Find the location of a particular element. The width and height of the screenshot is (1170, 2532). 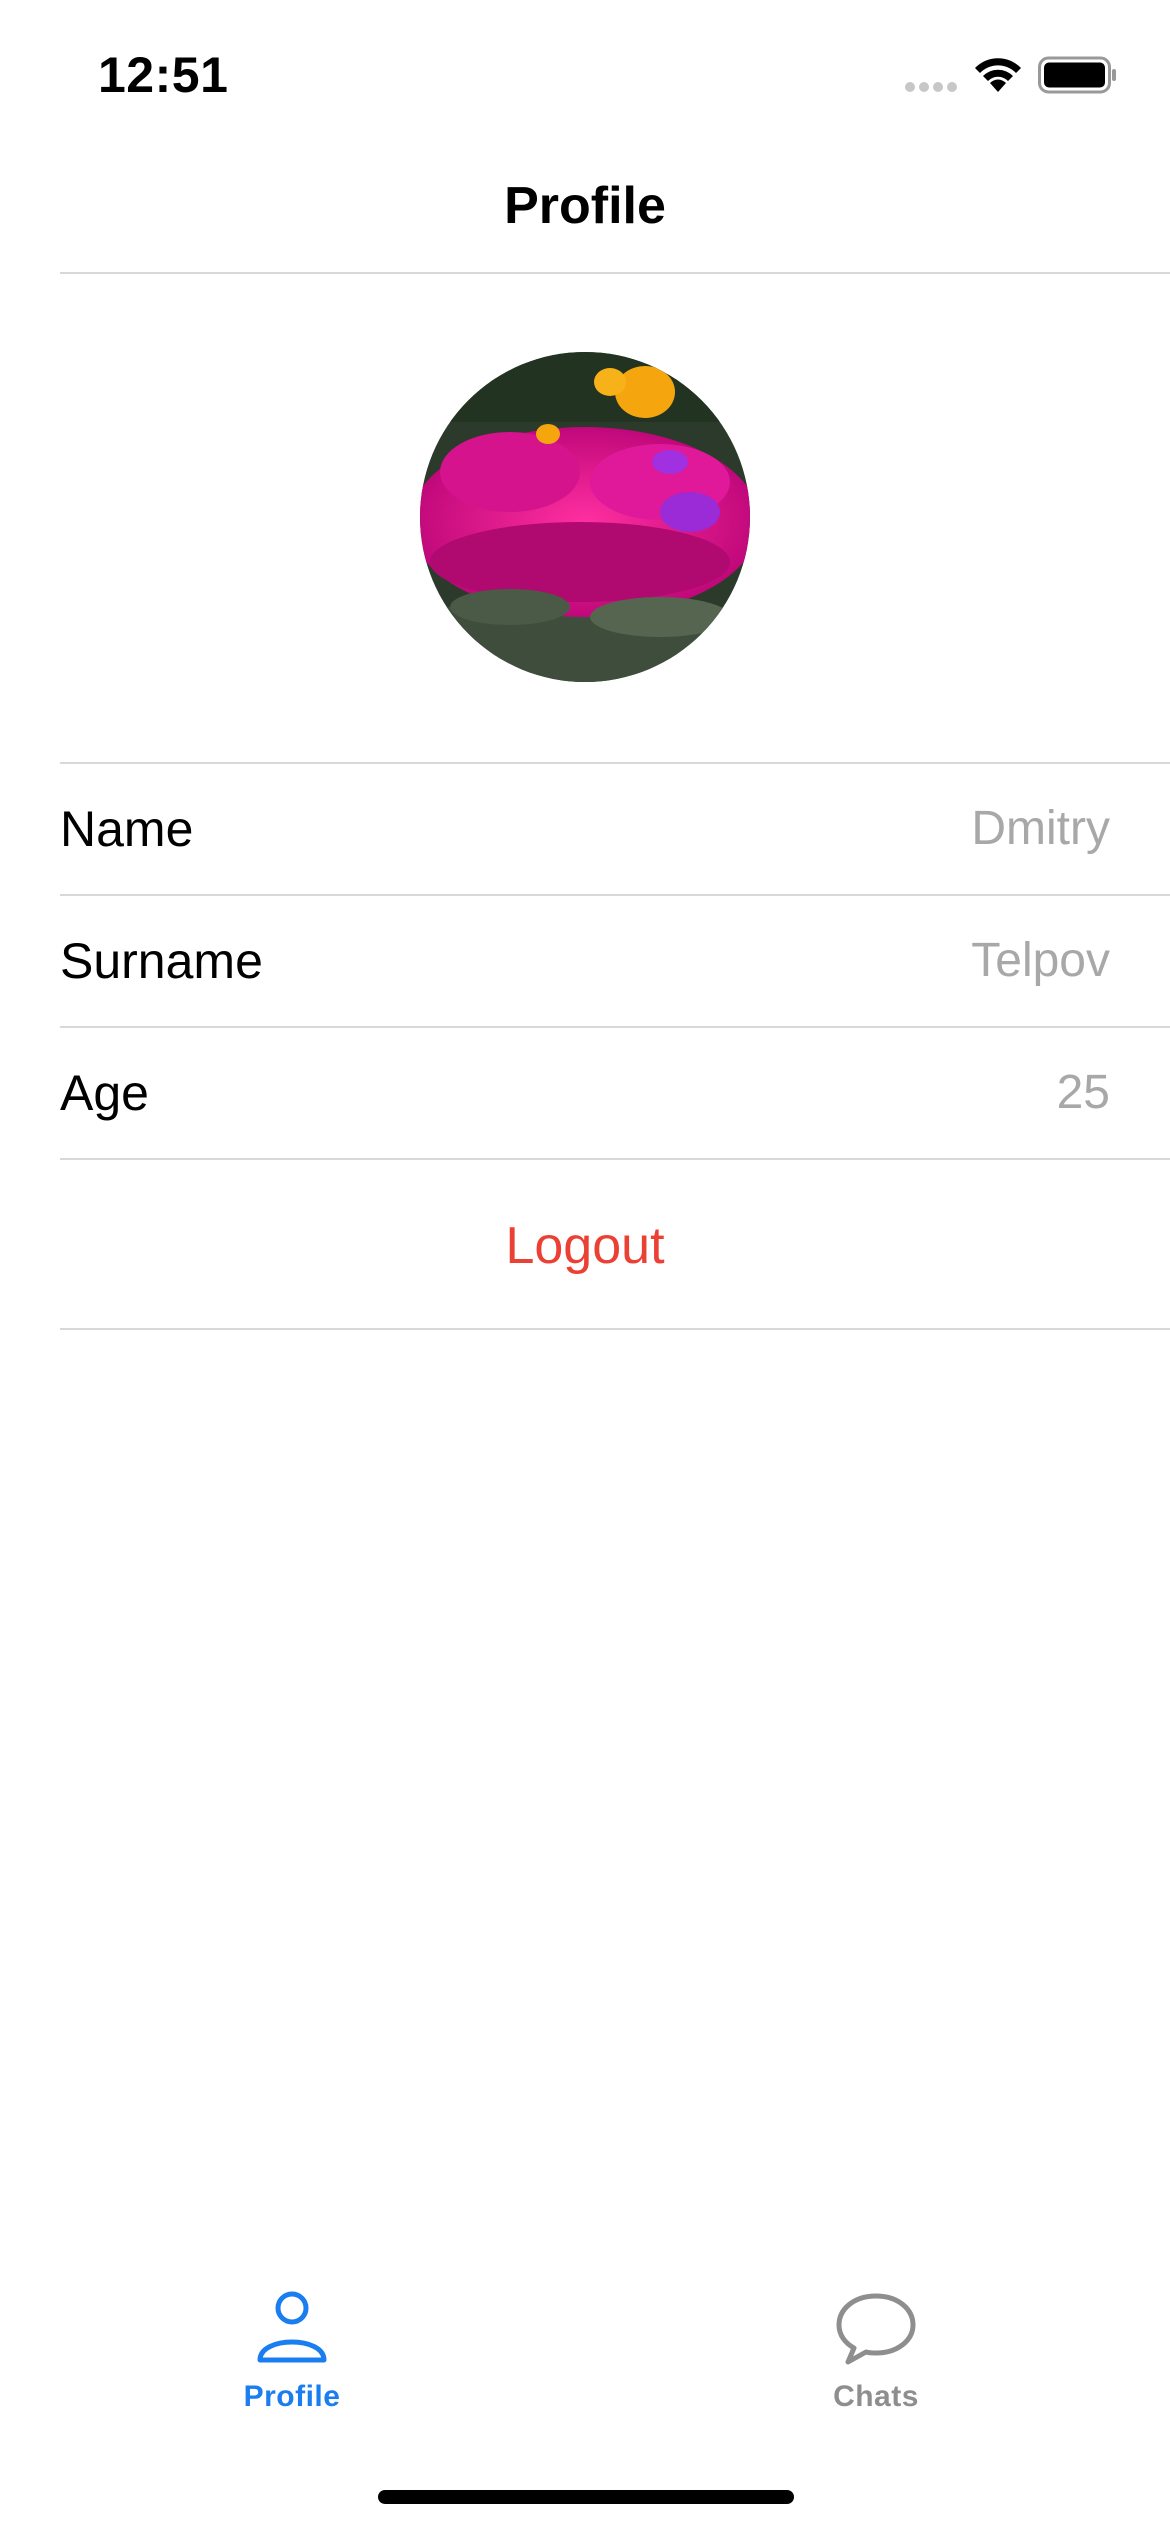

tab-chats-label: Chats is located at coordinates (876, 2396).